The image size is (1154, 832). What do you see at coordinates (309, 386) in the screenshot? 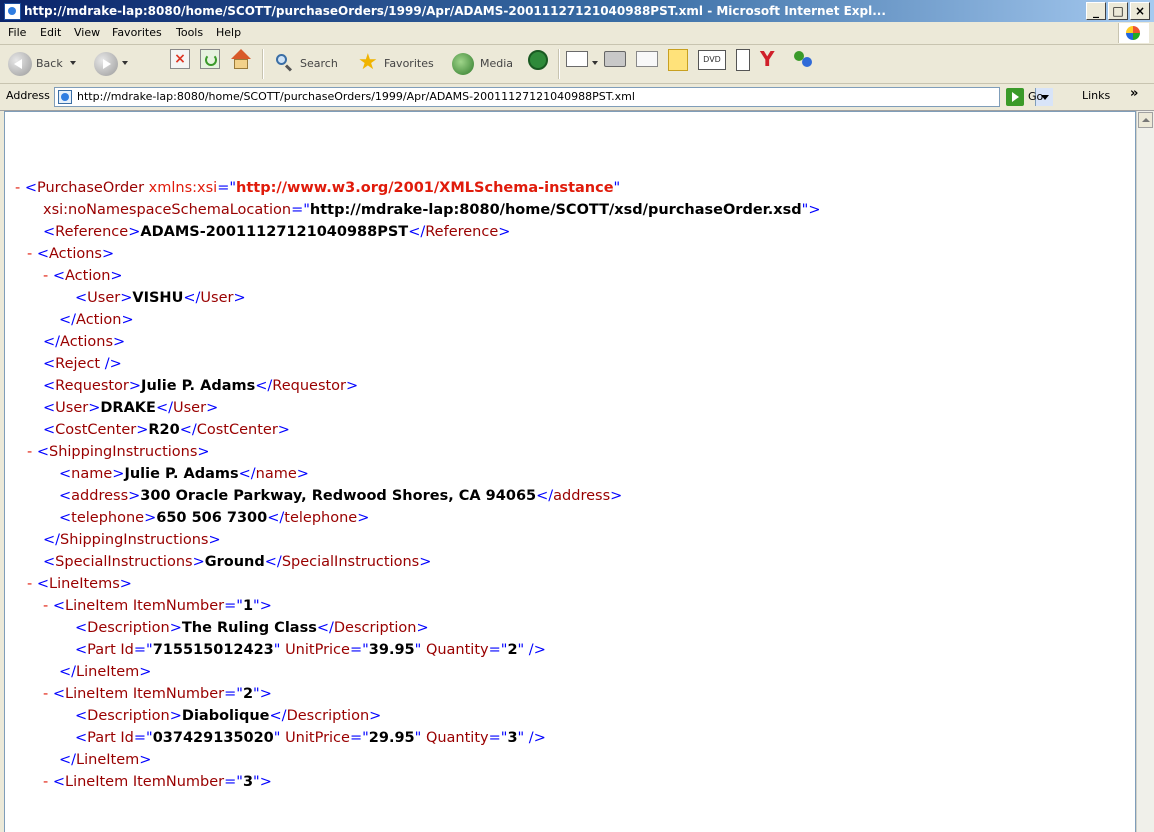
I see `xml-tag-name: Requestor` at bounding box center [309, 386].